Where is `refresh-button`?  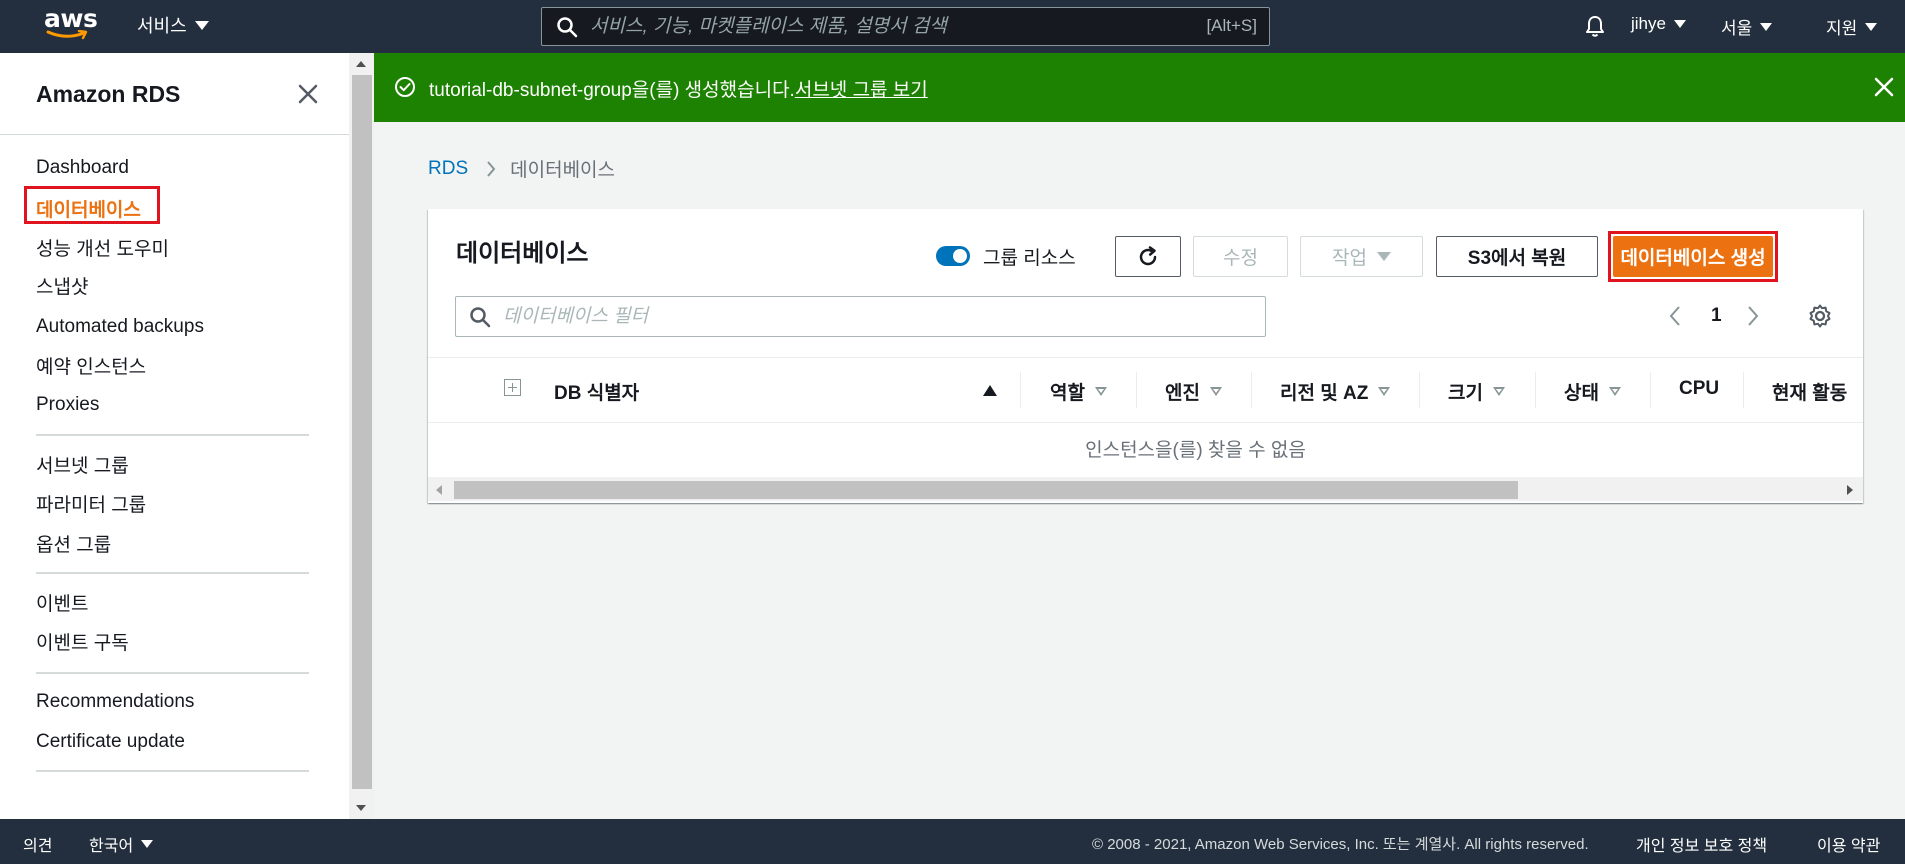 refresh-button is located at coordinates (1148, 256).